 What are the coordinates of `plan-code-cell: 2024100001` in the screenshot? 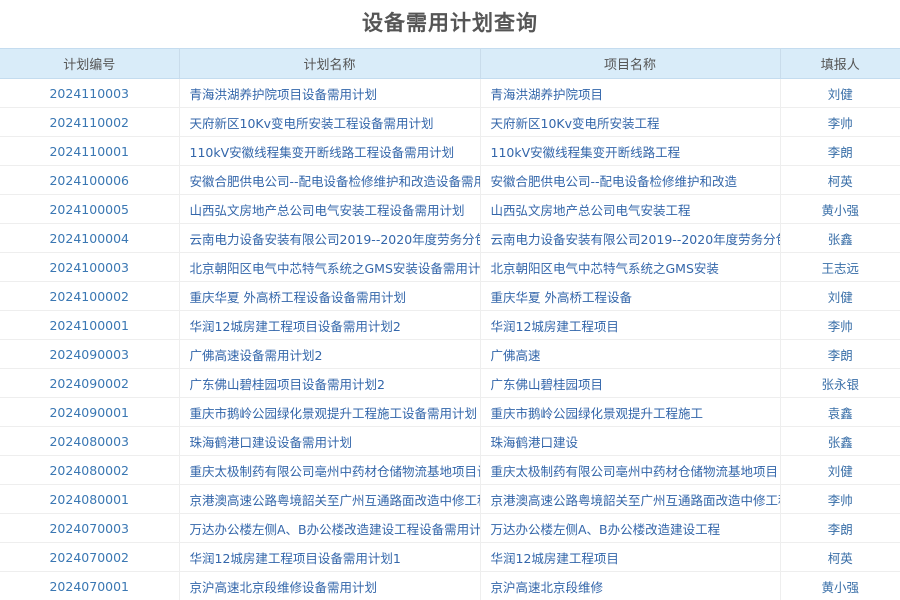 It's located at (90, 325).